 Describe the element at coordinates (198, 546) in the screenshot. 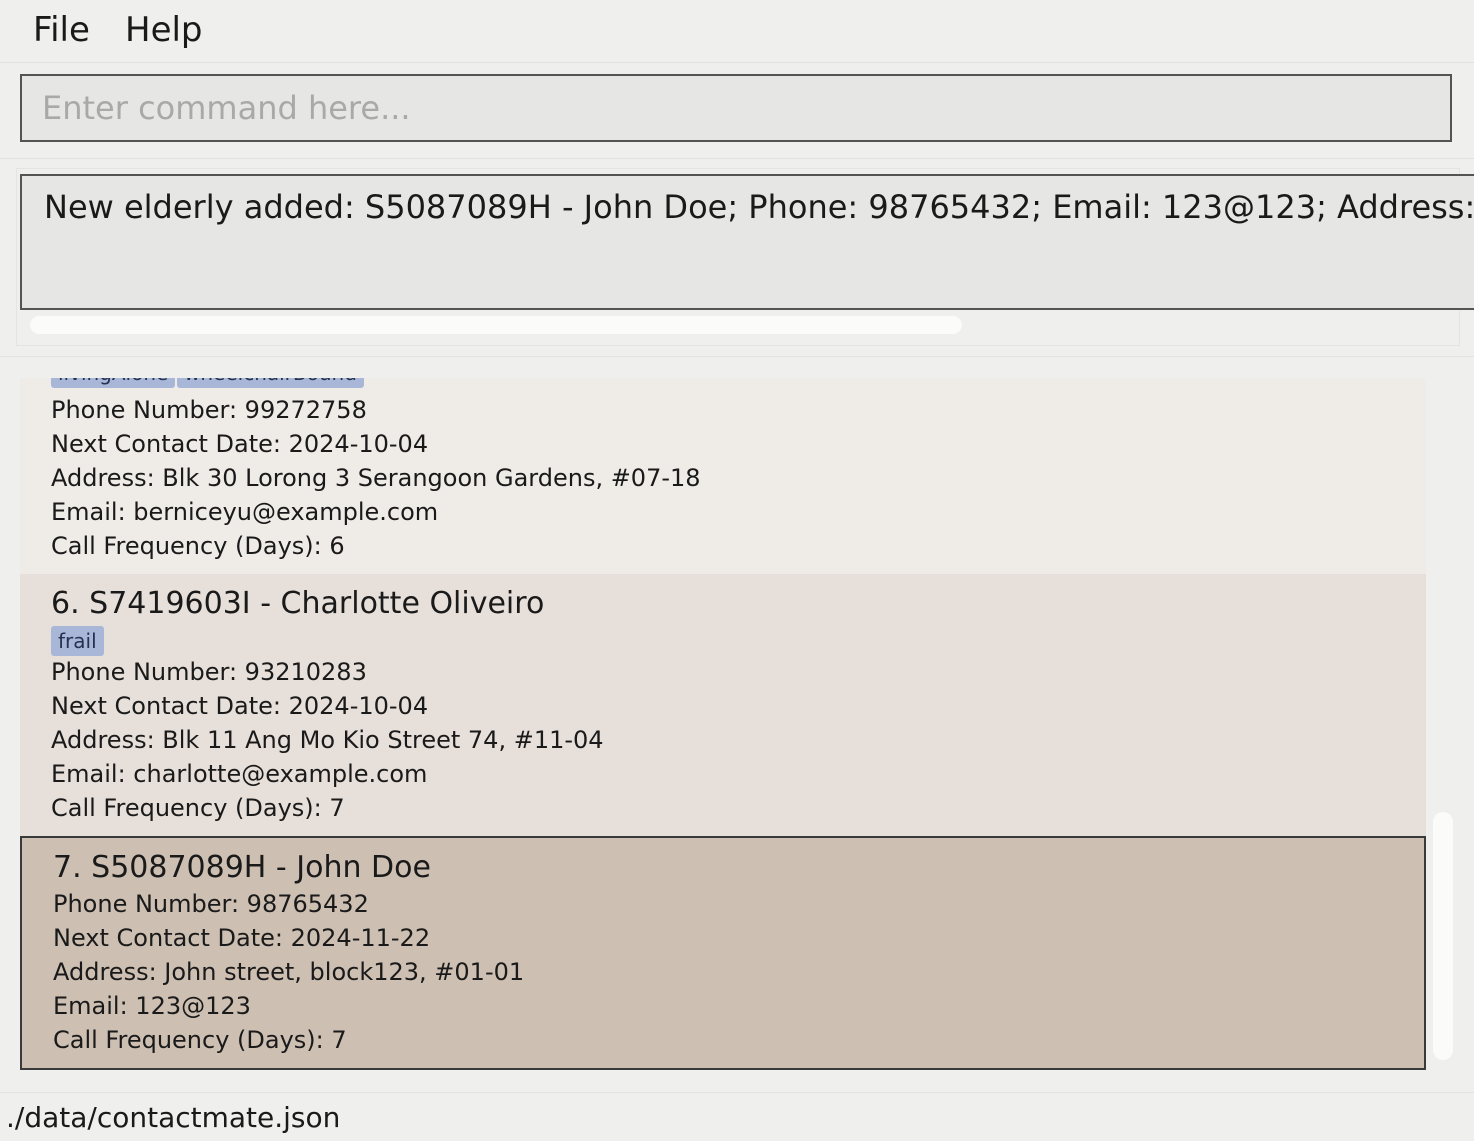

I see `call-frequency: Call Frequency (Days): 6` at that location.